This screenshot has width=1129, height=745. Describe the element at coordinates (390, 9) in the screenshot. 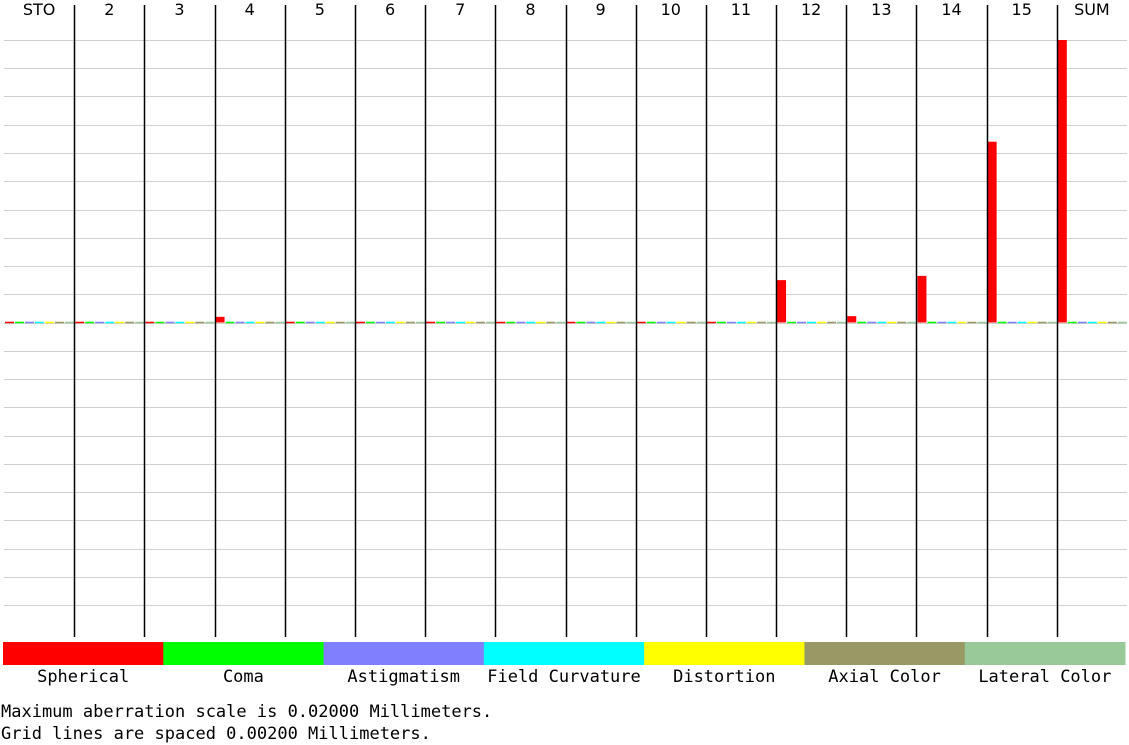

I see `column-header-6: 6` at that location.